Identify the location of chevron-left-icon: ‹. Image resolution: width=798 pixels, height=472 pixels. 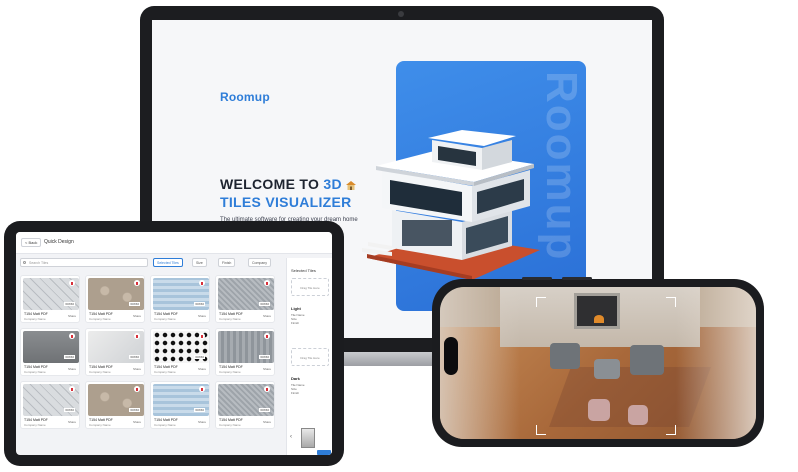
(291, 437).